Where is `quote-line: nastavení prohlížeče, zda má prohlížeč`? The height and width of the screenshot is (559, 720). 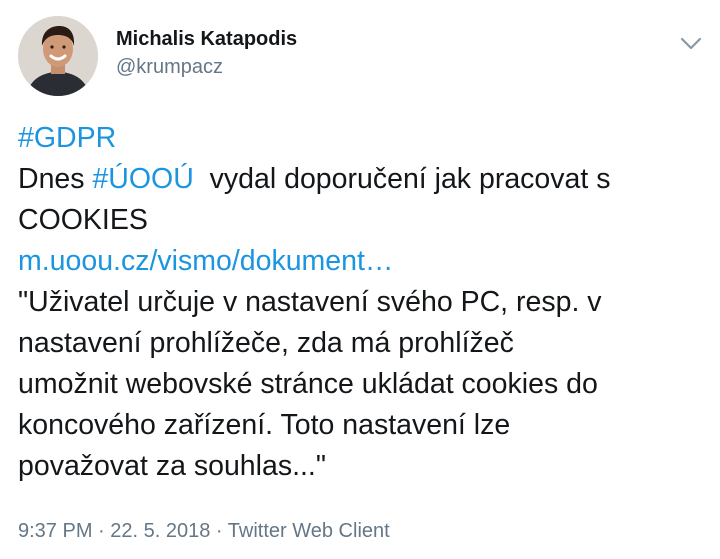
quote-line: nastavení prohlížeče, zda má prohlížeč is located at coordinates (266, 343).